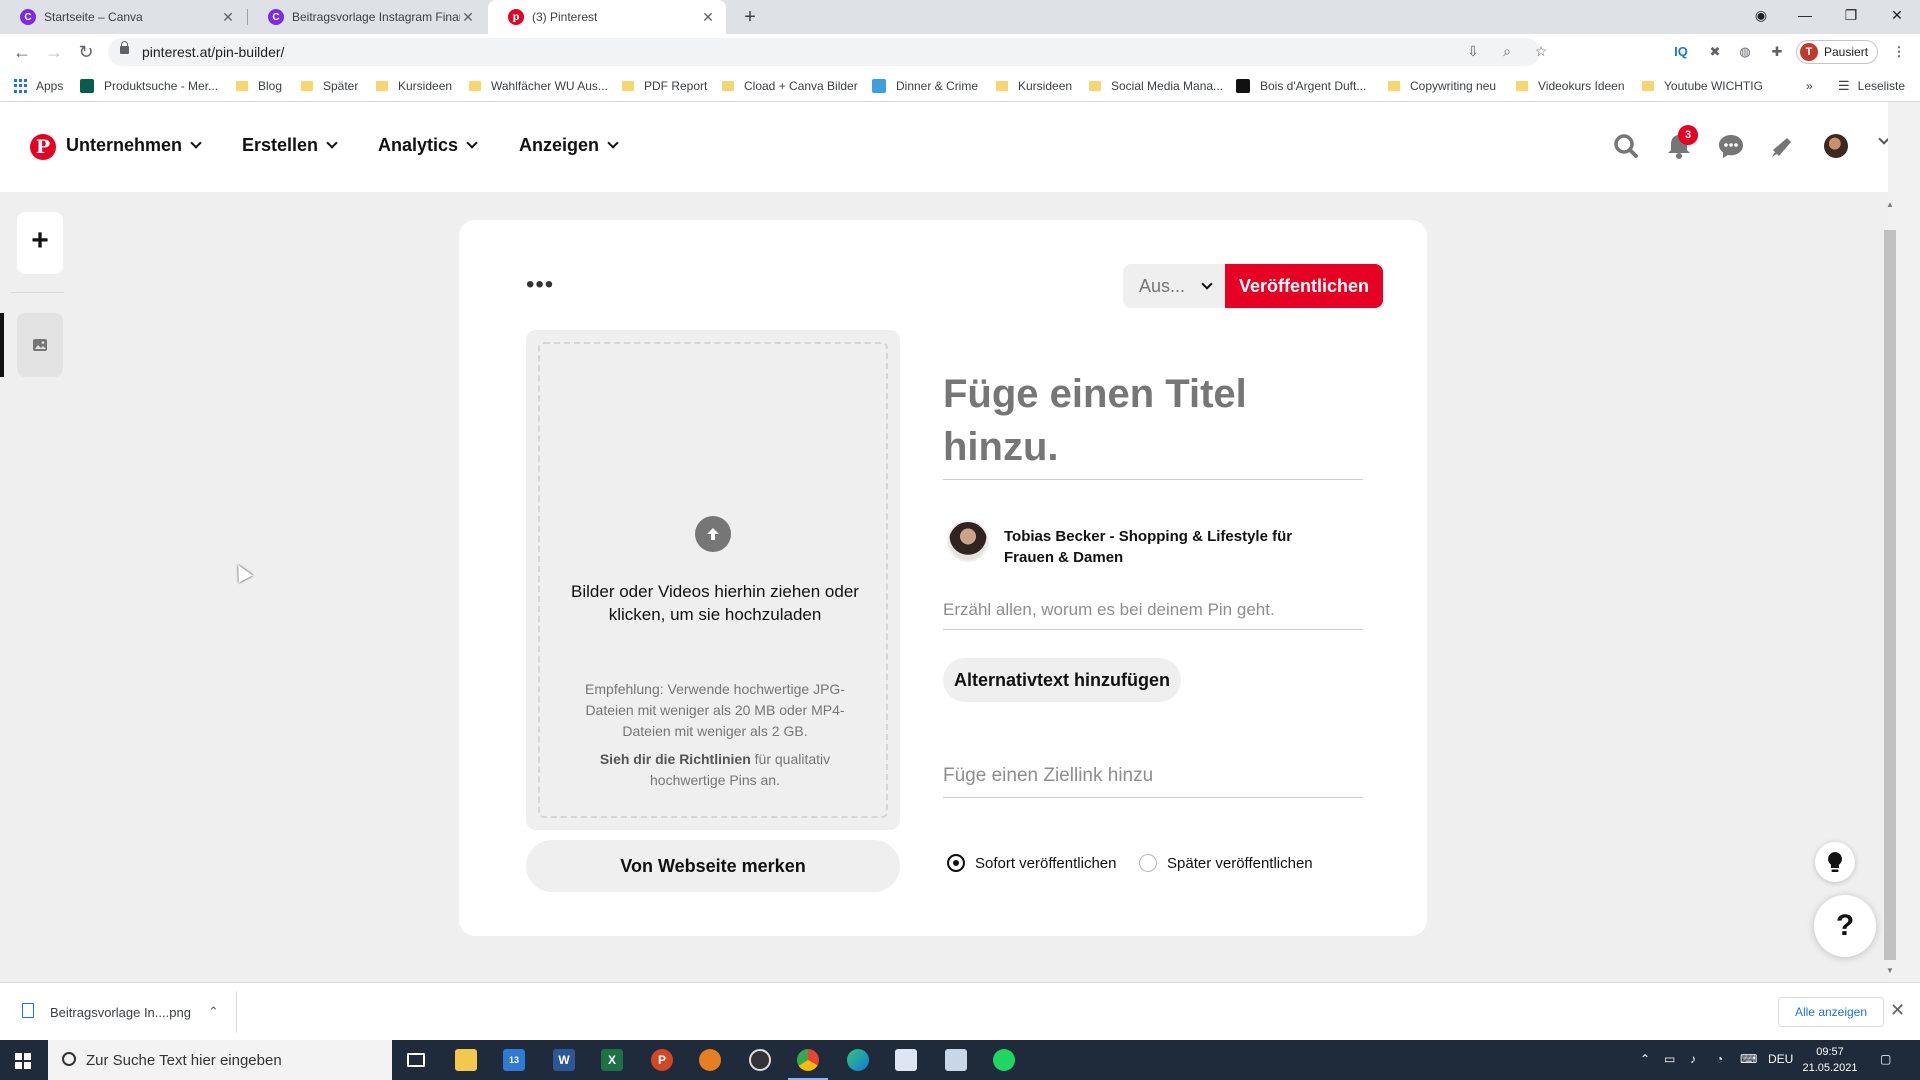 This screenshot has width=1920, height=1080. Describe the element at coordinates (1899, 53) in the screenshot. I see `menu-kebab-icon: ⋮` at that location.